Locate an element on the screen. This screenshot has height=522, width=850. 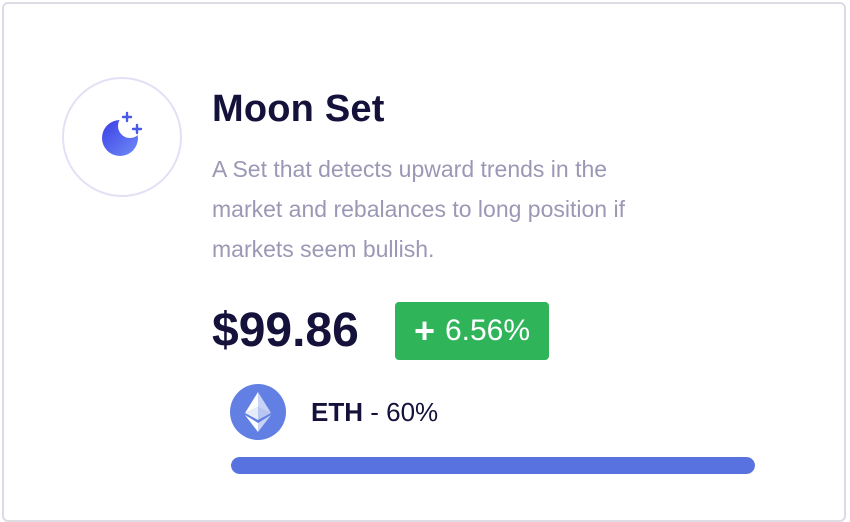
set-title: Moon Set is located at coordinates (298, 109).